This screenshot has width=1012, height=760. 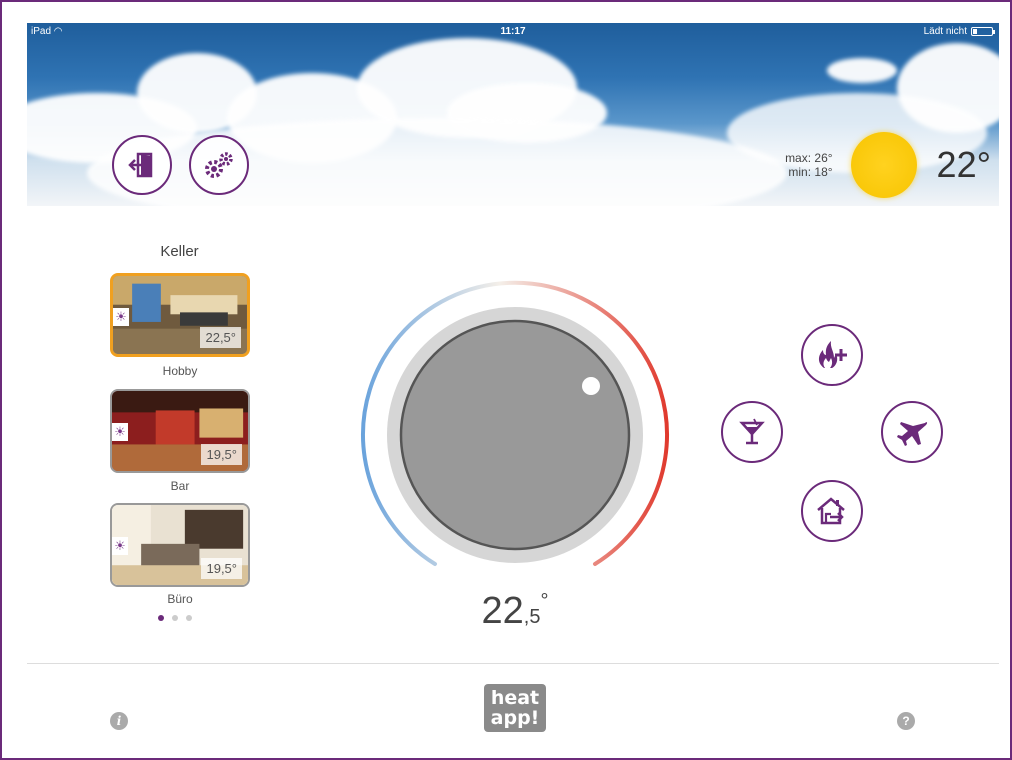 I want to click on room-card-buero: ☀ 19,5°, so click(x=180, y=545).